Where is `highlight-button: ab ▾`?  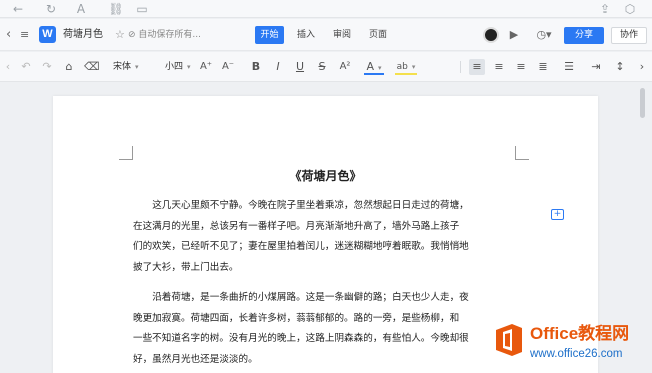
highlight-button: ab ▾ is located at coordinates (406, 67).